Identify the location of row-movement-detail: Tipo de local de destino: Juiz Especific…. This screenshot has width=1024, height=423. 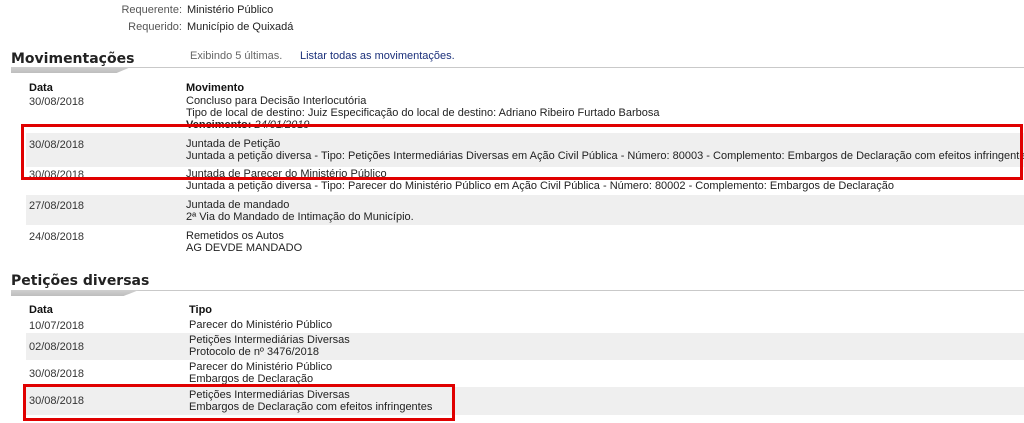
(423, 113).